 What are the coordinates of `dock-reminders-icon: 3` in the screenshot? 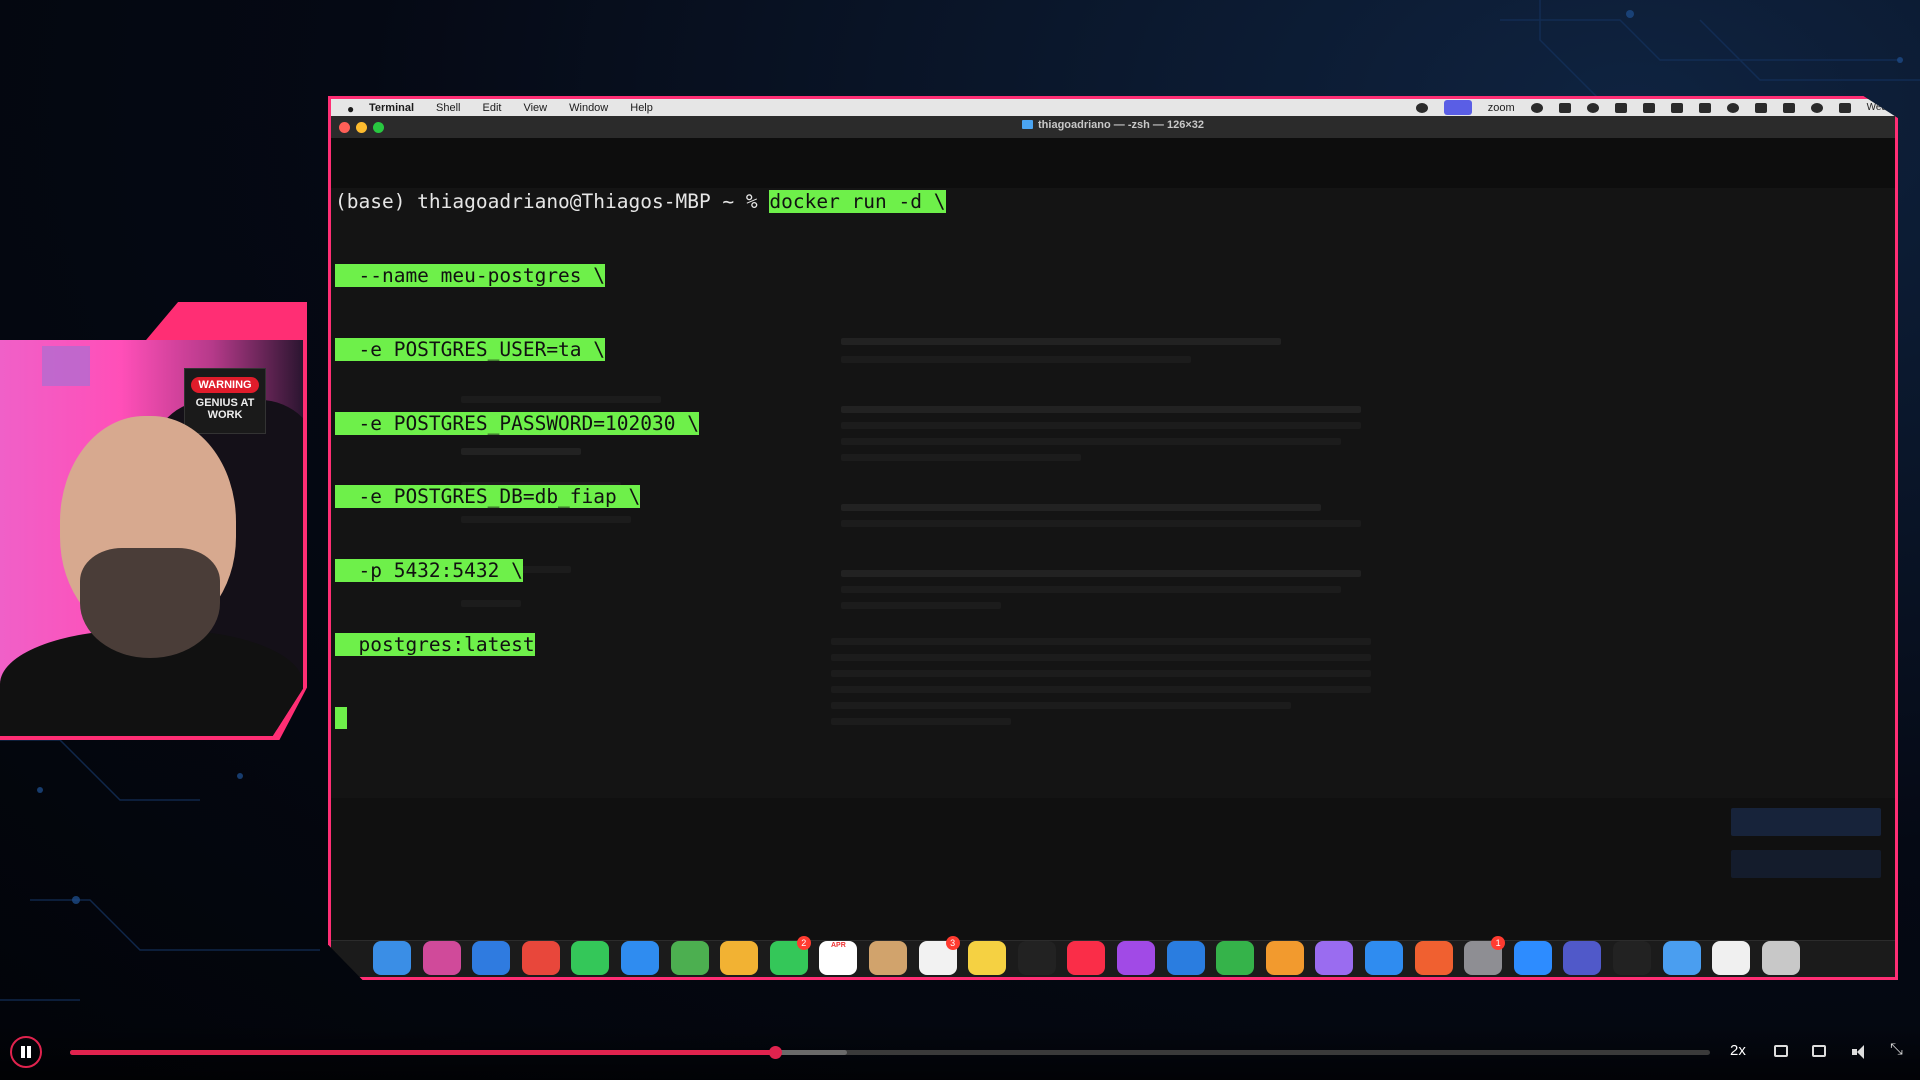 It's located at (939, 955).